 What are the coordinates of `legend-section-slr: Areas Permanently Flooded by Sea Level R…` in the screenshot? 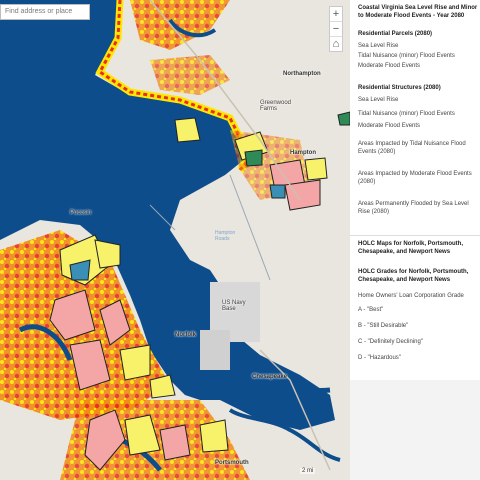 It's located at (413, 208).